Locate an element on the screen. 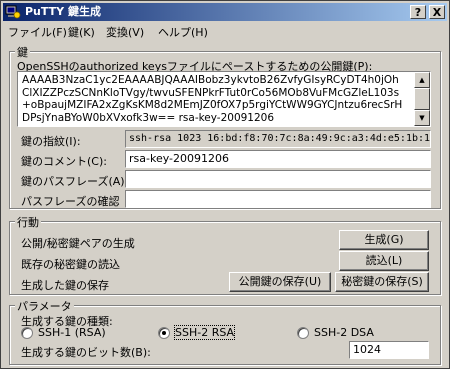  passphrase-label: 鍵のパスフレーズ(A): is located at coordinates (75, 181).